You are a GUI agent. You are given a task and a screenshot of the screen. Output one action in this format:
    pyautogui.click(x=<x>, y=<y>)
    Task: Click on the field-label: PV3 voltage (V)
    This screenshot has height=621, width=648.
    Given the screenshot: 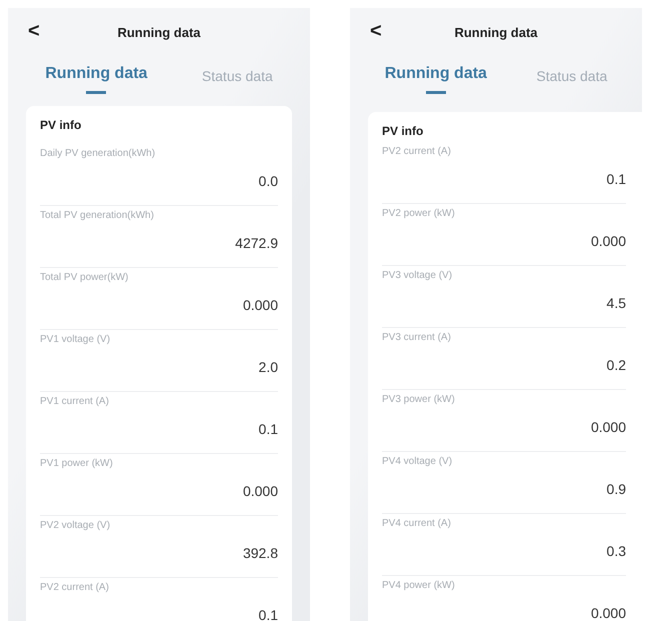 What is the action you would take?
    pyautogui.click(x=418, y=275)
    